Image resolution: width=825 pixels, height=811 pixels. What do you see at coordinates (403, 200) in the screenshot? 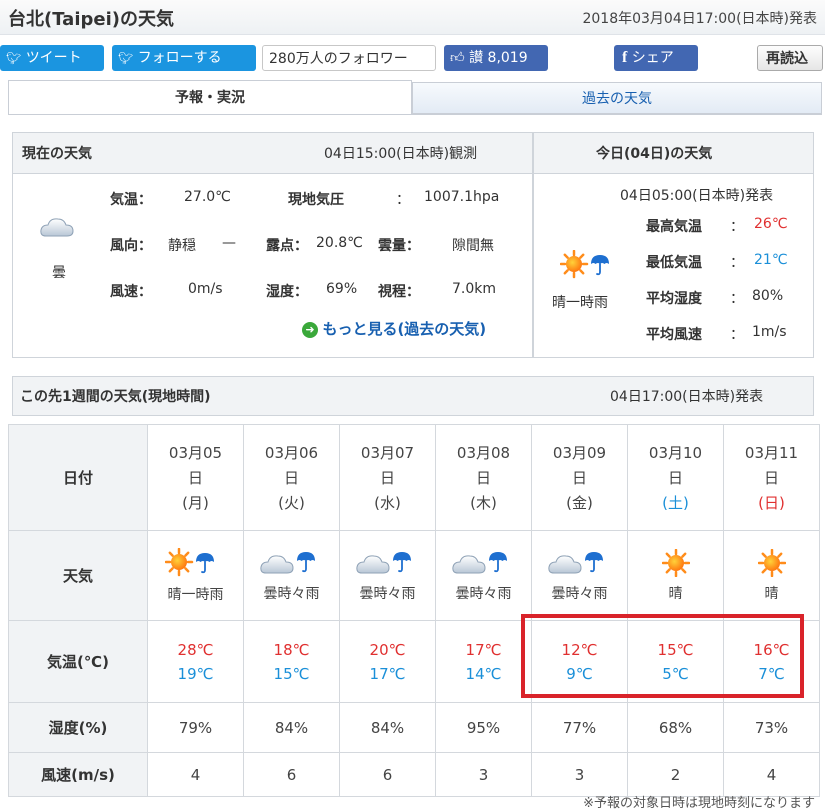
I see `pressure-sep: ：` at bounding box center [403, 200].